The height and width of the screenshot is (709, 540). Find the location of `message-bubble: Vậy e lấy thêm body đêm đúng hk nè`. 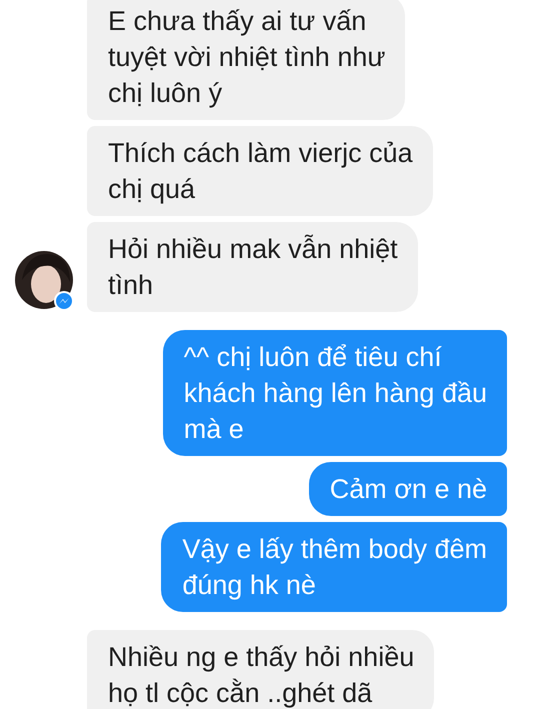

message-bubble: Vậy e lấy thêm body đêm đúng hk nè is located at coordinates (334, 567).